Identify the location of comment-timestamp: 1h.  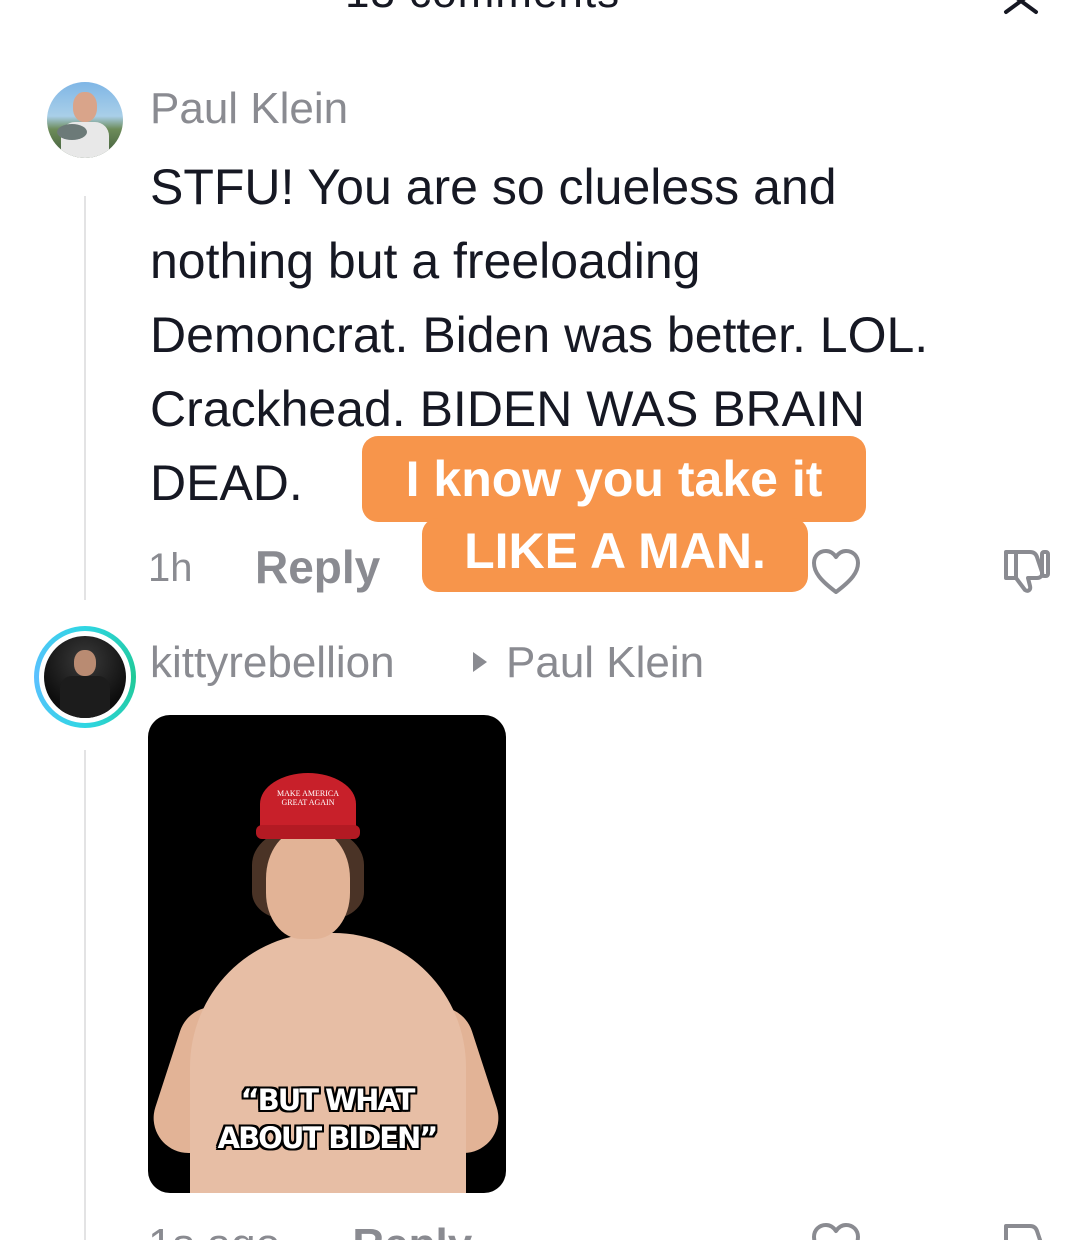
(170, 568).